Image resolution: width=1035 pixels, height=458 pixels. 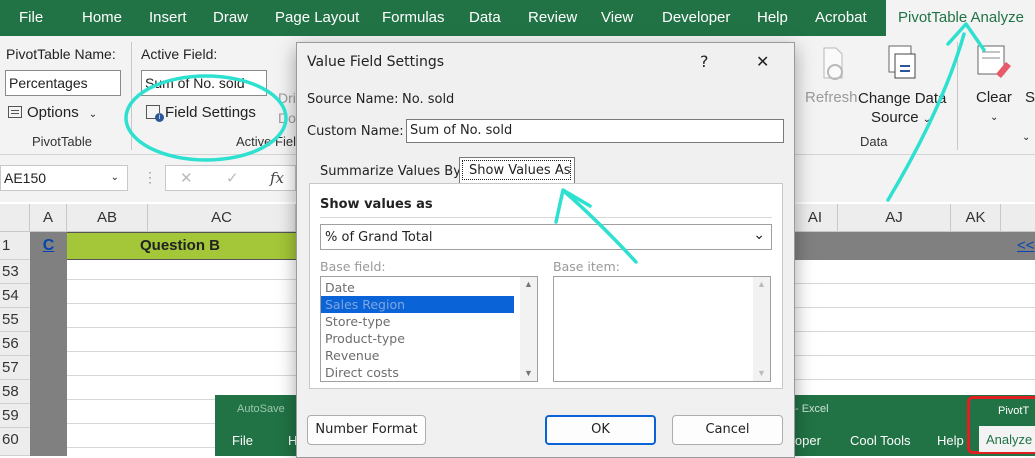 What do you see at coordinates (833, 64) in the screenshot?
I see `refresh-icon` at bounding box center [833, 64].